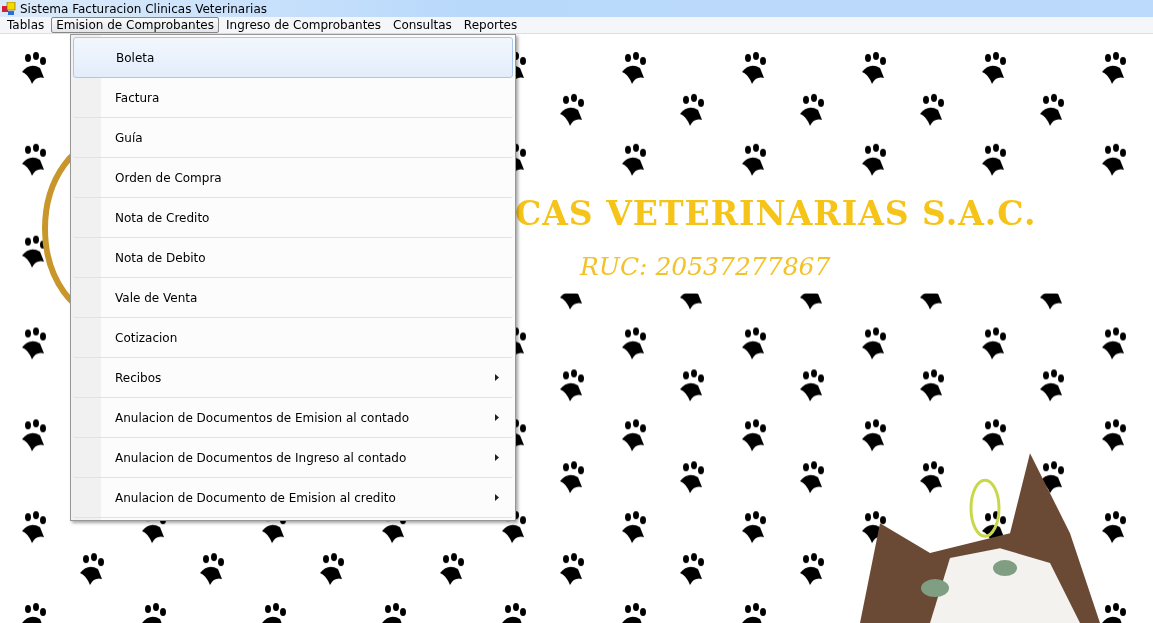  What do you see at coordinates (261, 457) in the screenshot?
I see `menu-entry-label: Anulacion de Documentos de Ingreso al contado` at bounding box center [261, 457].